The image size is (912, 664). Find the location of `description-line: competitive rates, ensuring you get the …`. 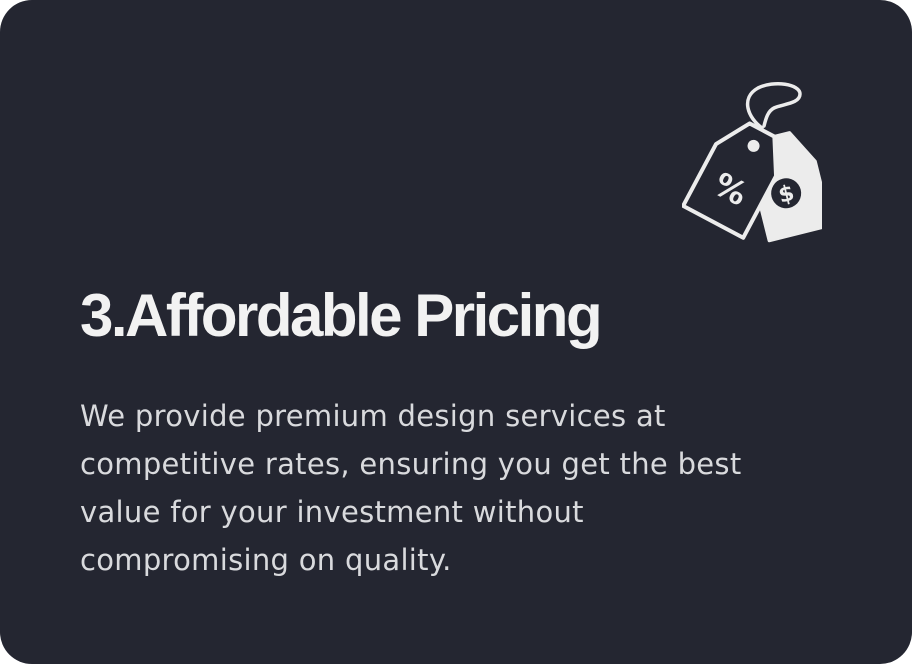

description-line: competitive rates, ensuring you get the … is located at coordinates (411, 464).